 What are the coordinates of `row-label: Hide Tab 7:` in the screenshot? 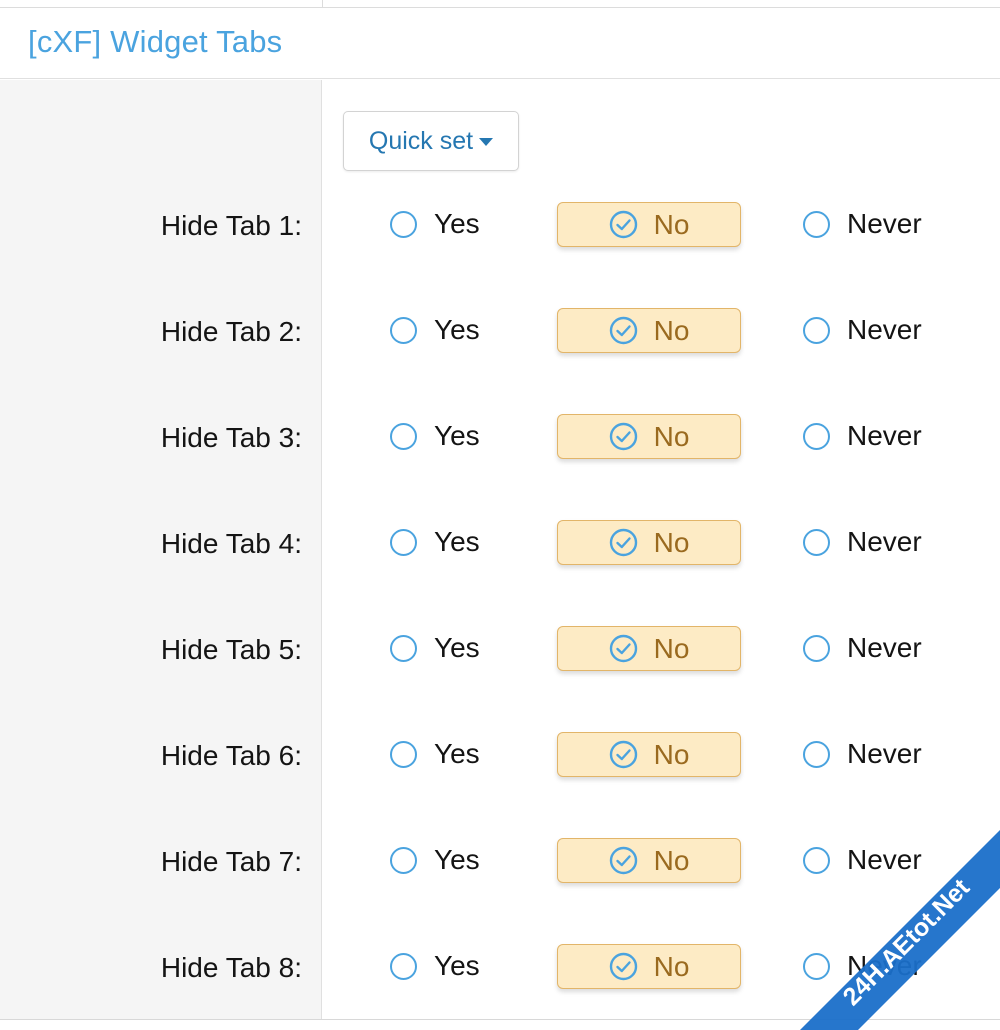 It's located at (231, 861).